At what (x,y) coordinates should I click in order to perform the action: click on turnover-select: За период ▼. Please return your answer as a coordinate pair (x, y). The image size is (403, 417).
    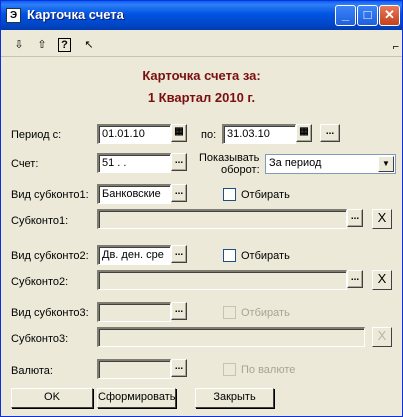
    Looking at the image, I should click on (330, 164).